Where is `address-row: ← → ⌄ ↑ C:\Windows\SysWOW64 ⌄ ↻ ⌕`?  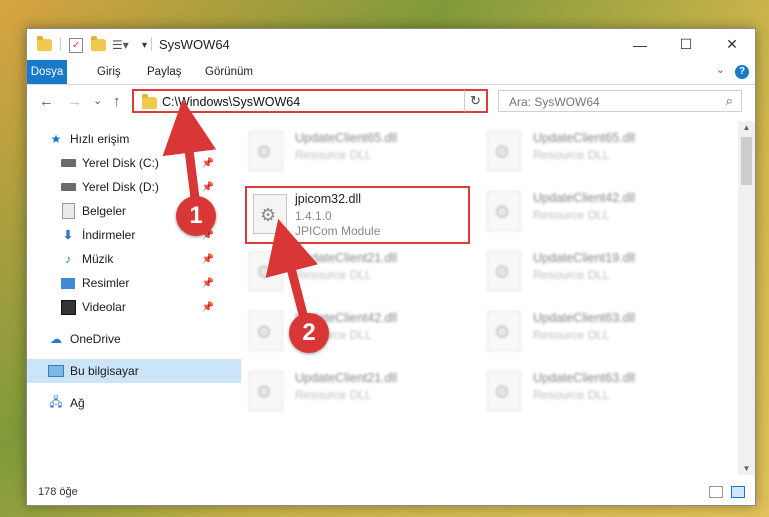
address-row: ← → ⌄ ↑ C:\Windows\SysWOW64 ⌄ ↻ ⌕ is located at coordinates (391, 102).